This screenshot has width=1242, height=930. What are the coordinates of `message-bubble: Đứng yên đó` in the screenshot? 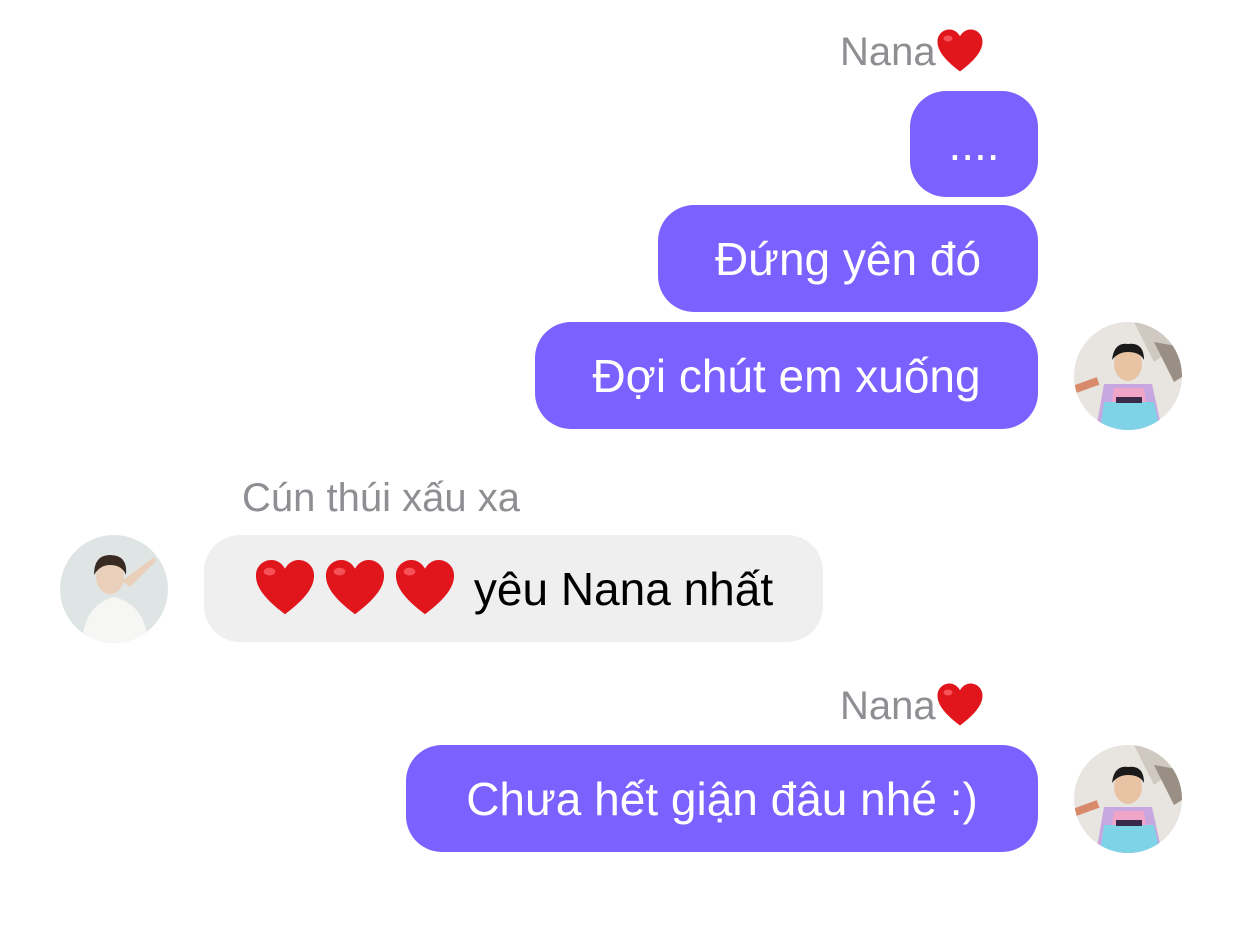 It's located at (848, 258).